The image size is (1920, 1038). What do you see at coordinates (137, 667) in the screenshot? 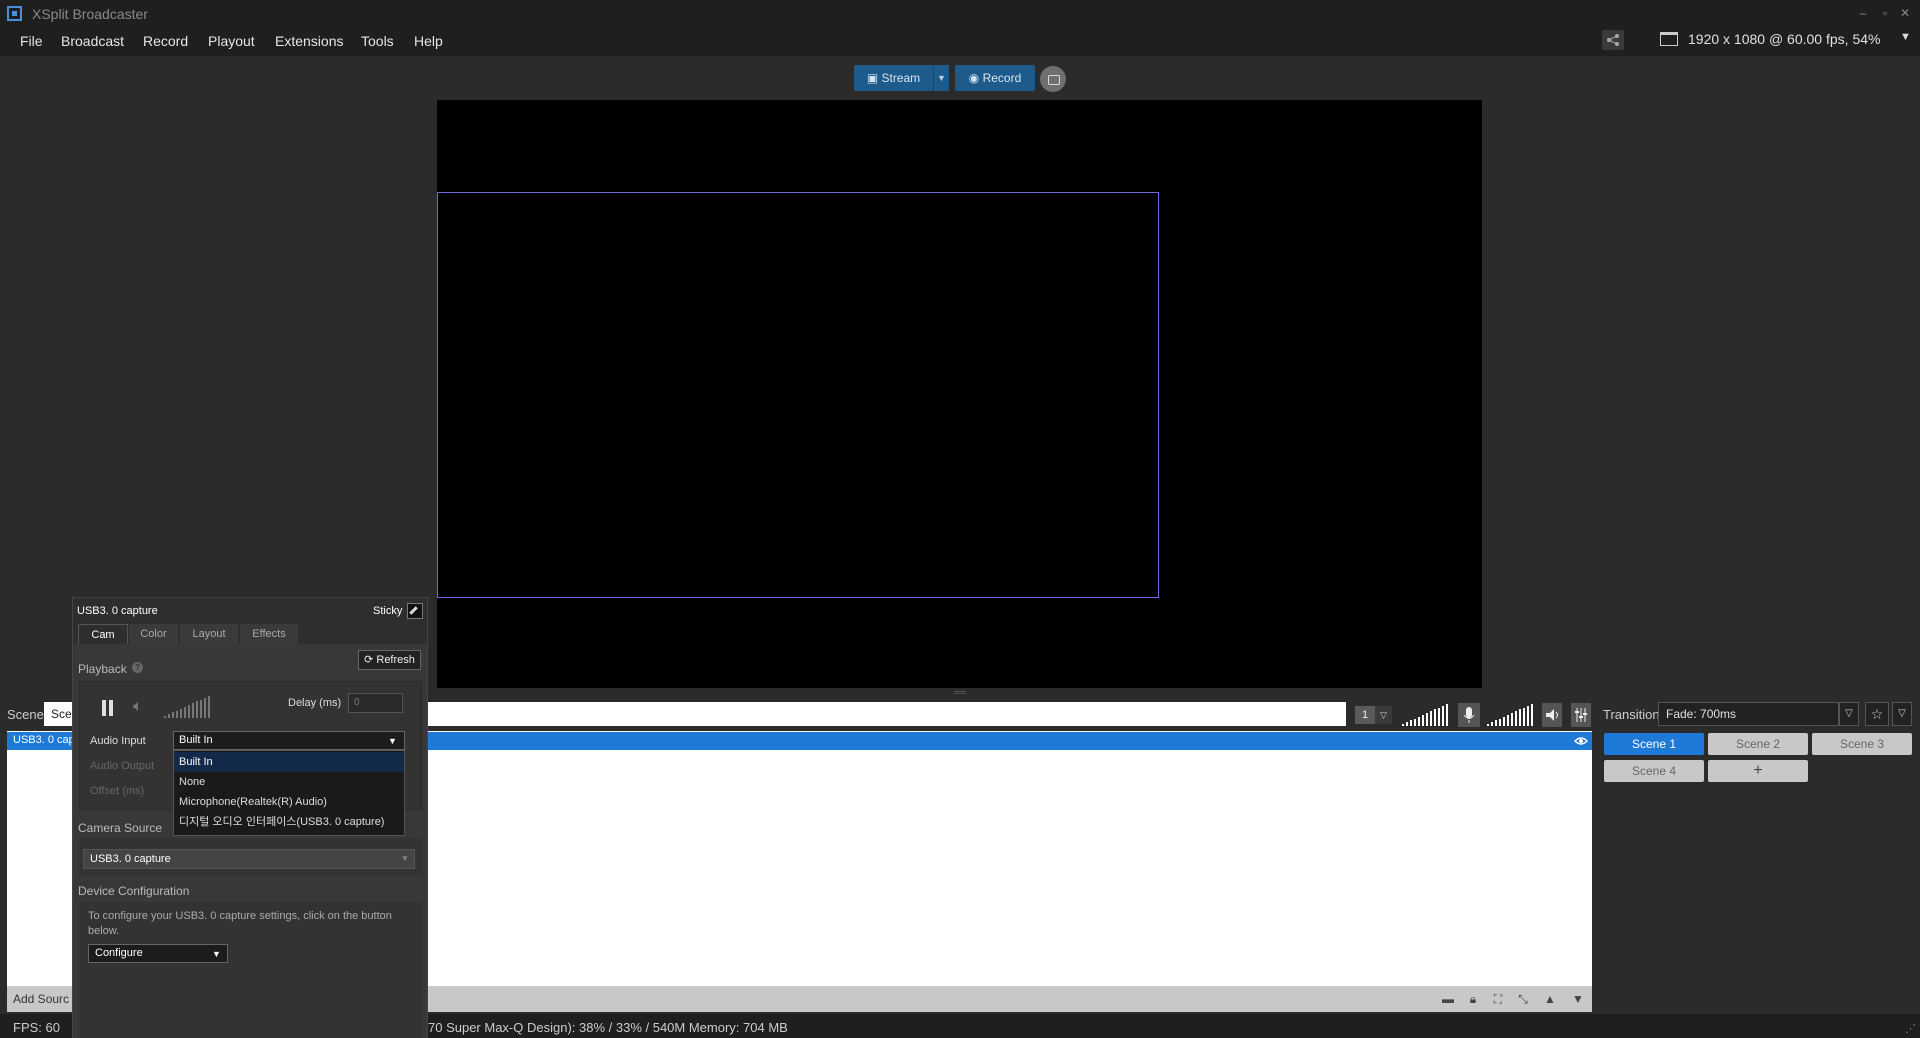
I see `help-icon: ?` at bounding box center [137, 667].